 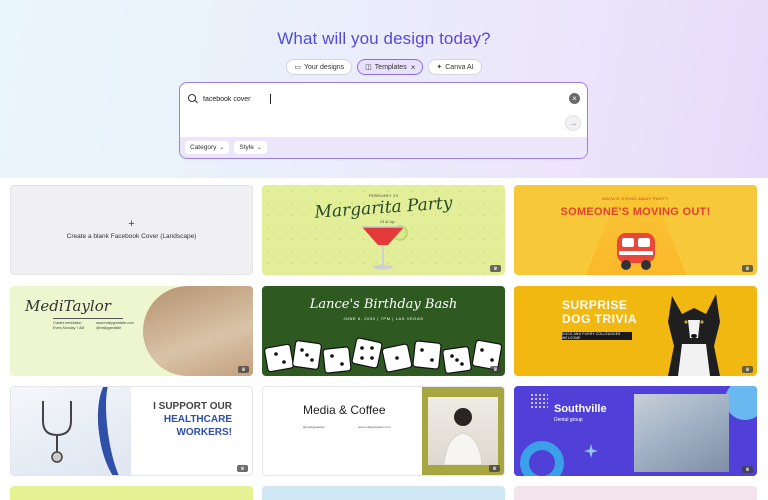 I want to click on tab-label: Templates, so click(x=390, y=67).